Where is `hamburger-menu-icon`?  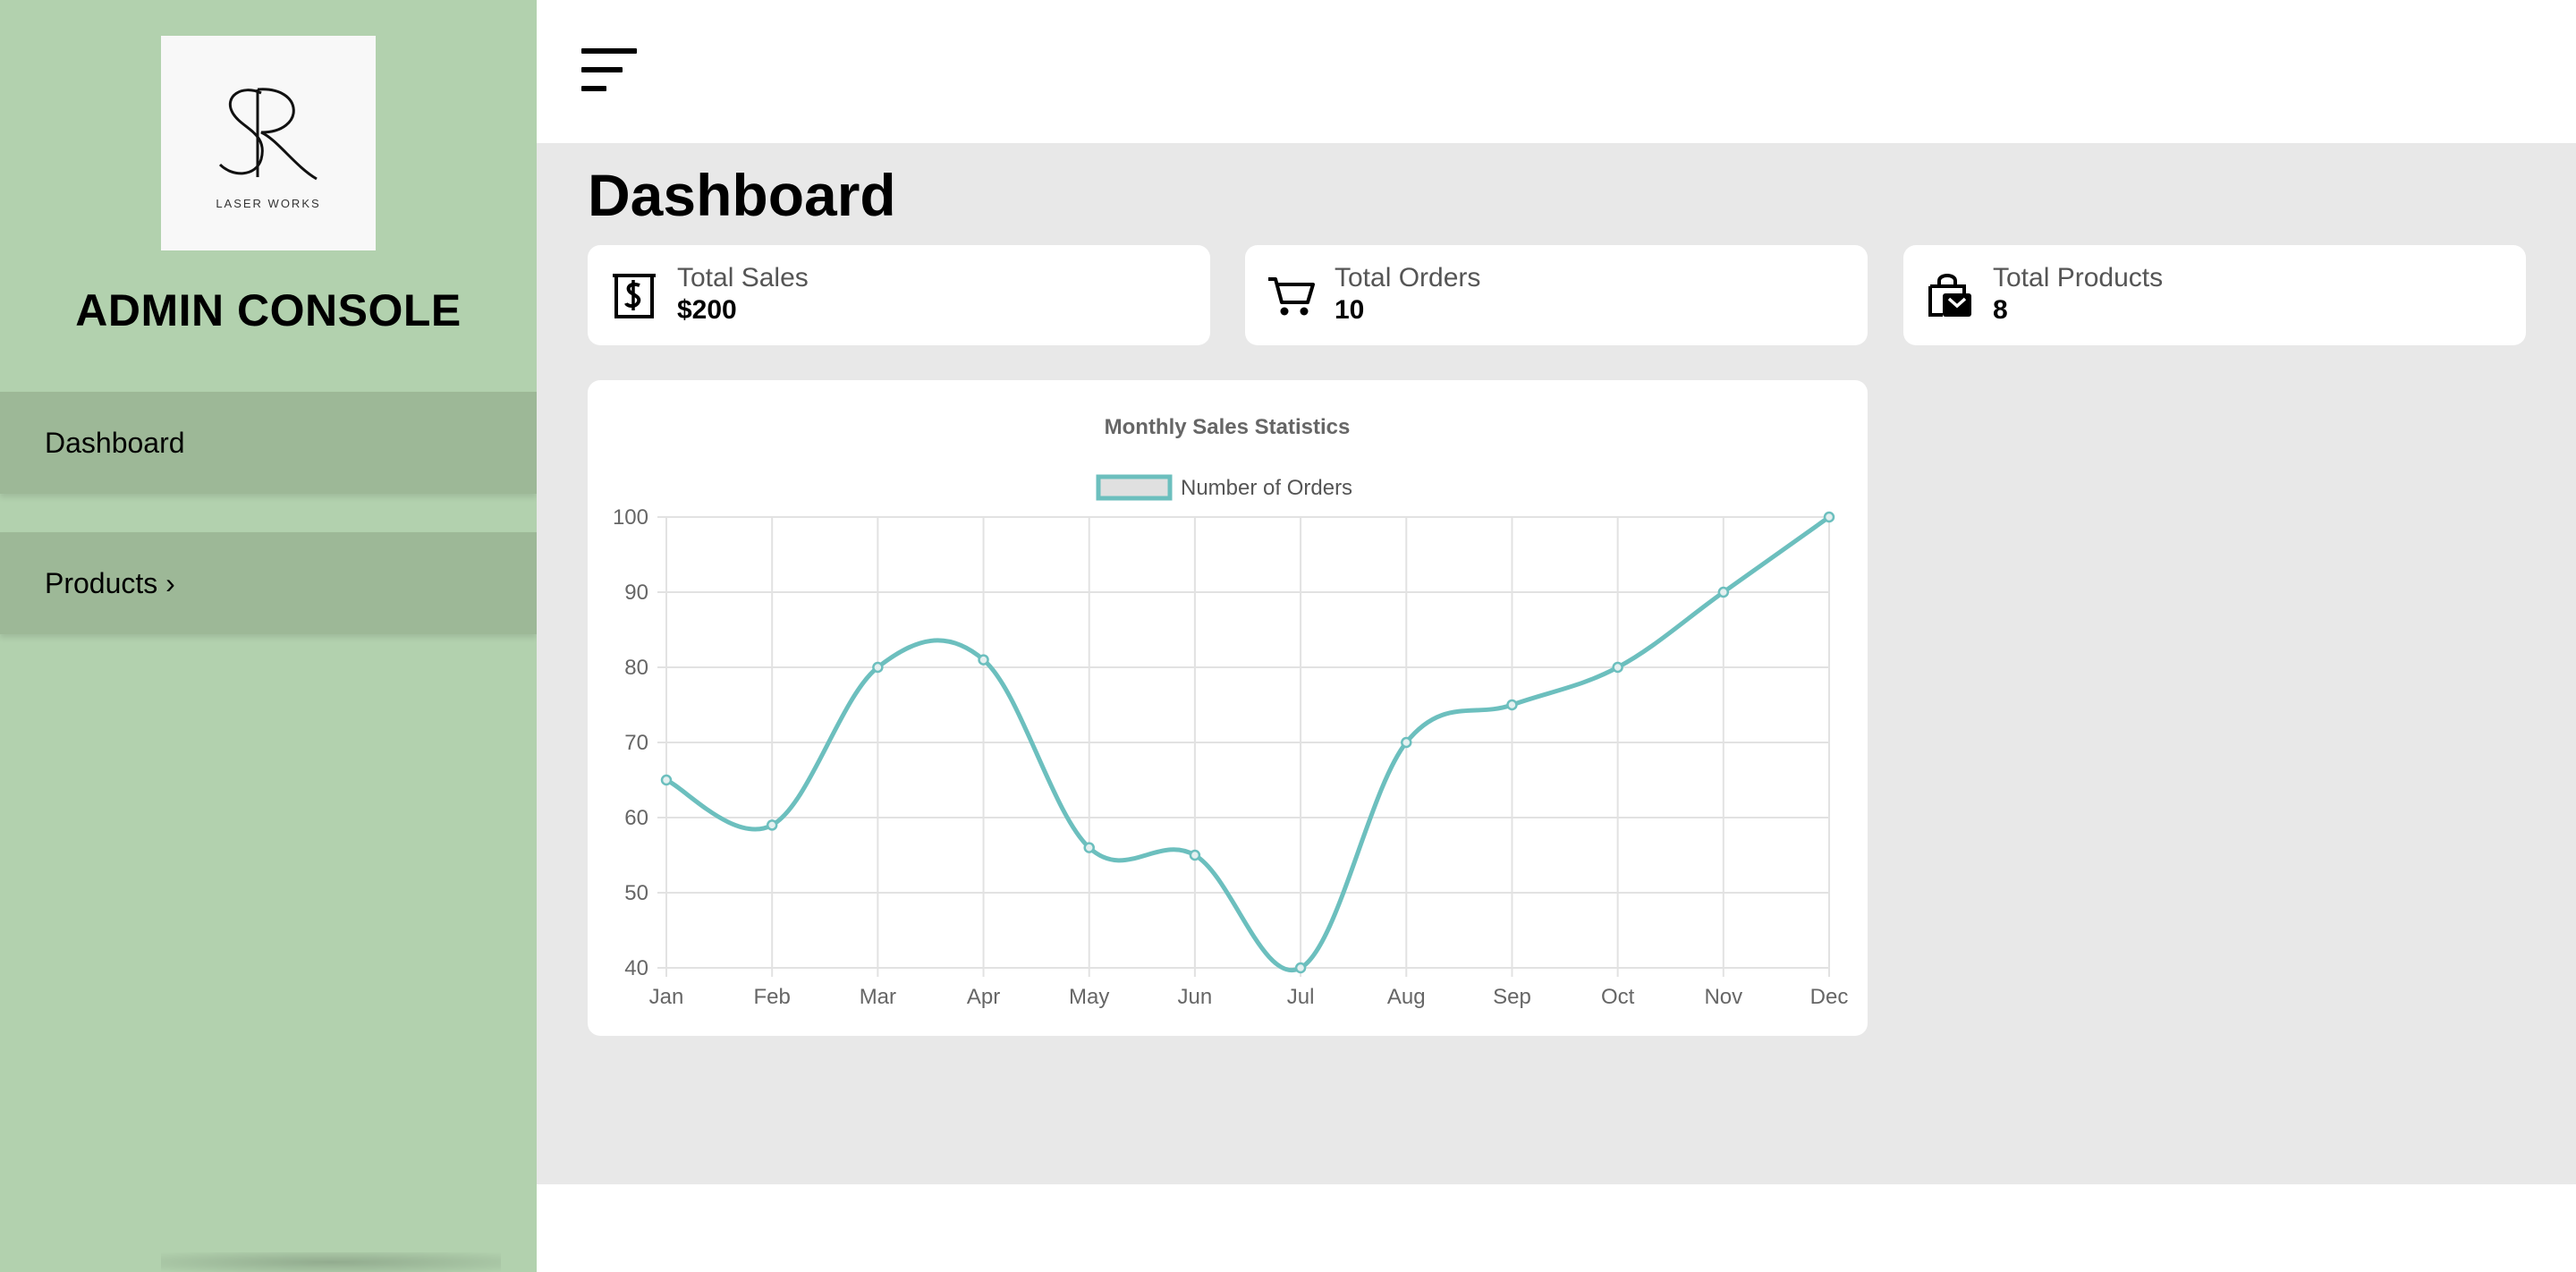
hamburger-menu-icon is located at coordinates (609, 70).